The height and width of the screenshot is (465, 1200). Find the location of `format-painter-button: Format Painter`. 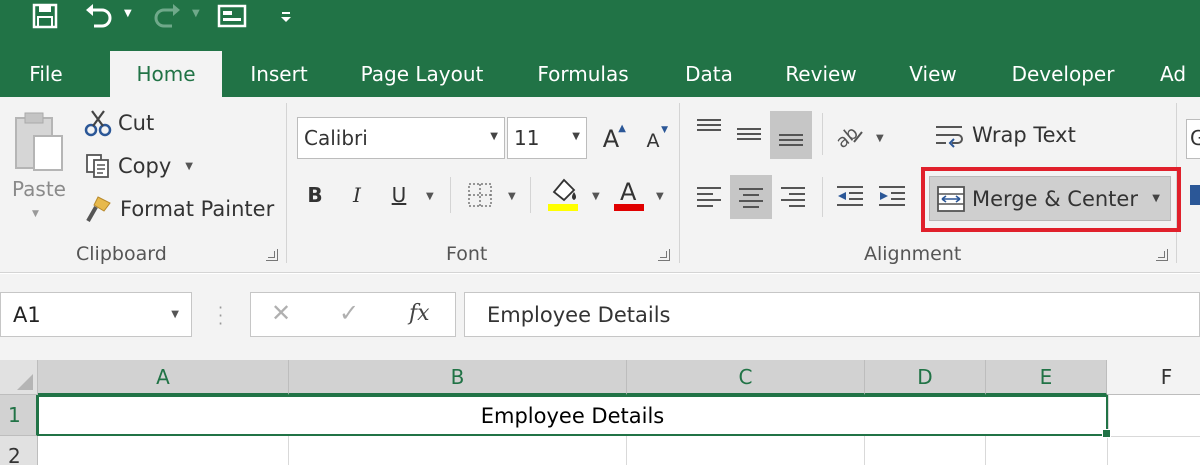

format-painter-button: Format Painter is located at coordinates (179, 209).